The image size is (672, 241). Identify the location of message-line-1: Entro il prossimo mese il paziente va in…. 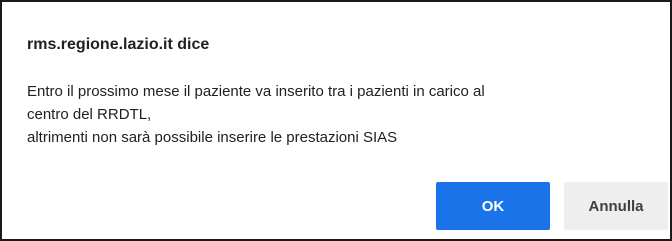
(256, 91).